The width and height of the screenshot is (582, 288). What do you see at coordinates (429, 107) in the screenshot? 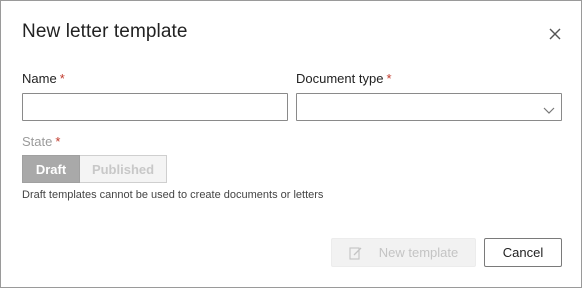
I see `document-type-select` at bounding box center [429, 107].